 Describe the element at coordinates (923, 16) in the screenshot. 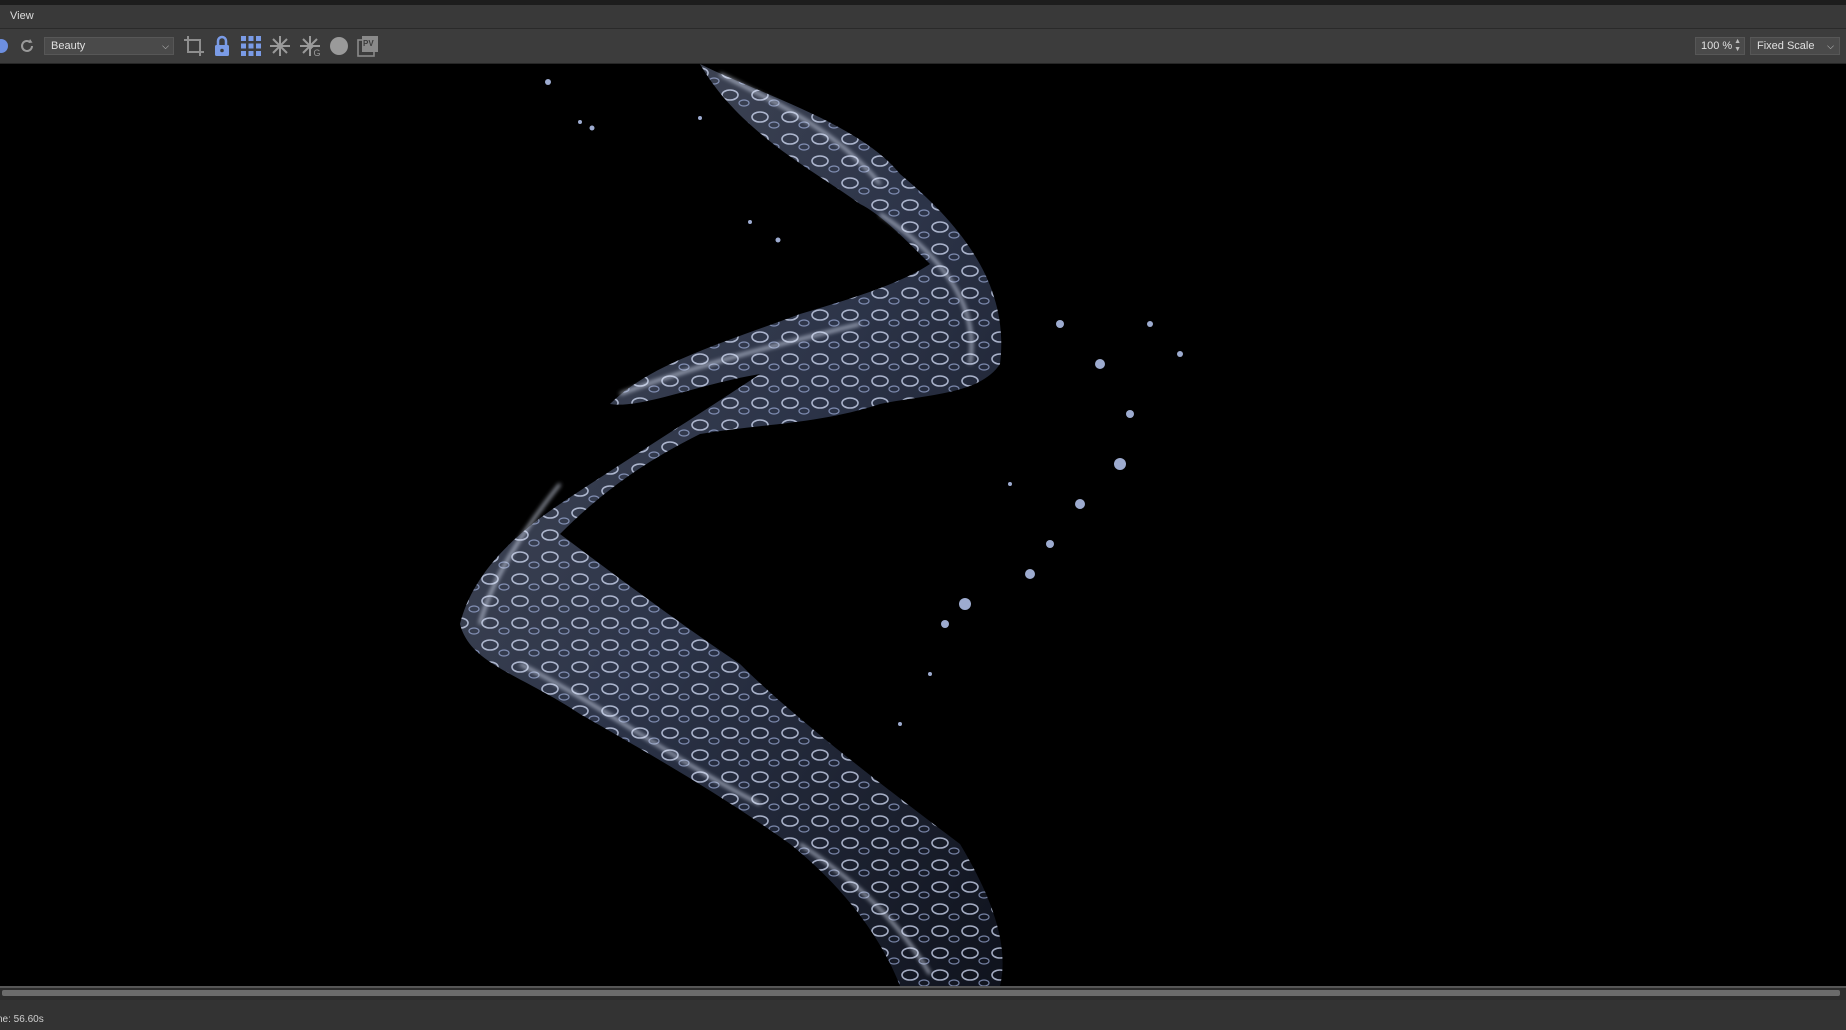

I see `menubar: View` at that location.